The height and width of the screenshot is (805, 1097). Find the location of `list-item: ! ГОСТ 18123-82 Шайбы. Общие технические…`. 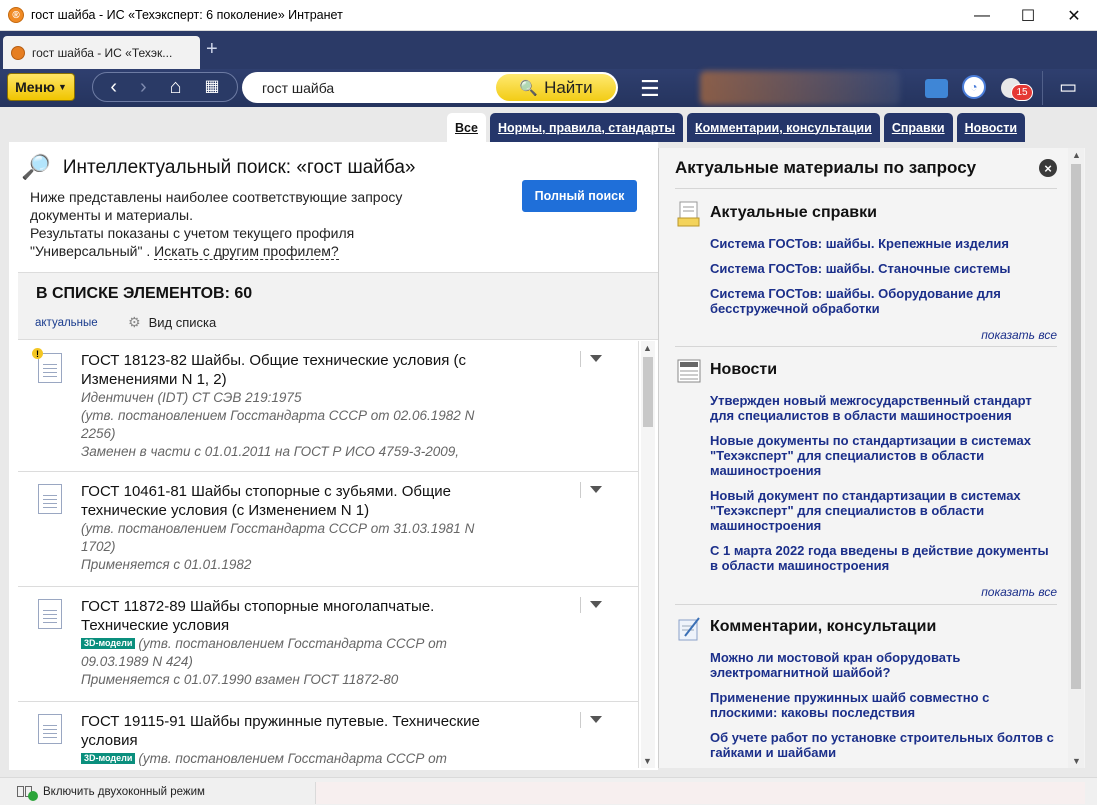

list-item: ! ГОСТ 18123-82 Шайбы. Общие технические… is located at coordinates (328, 406).